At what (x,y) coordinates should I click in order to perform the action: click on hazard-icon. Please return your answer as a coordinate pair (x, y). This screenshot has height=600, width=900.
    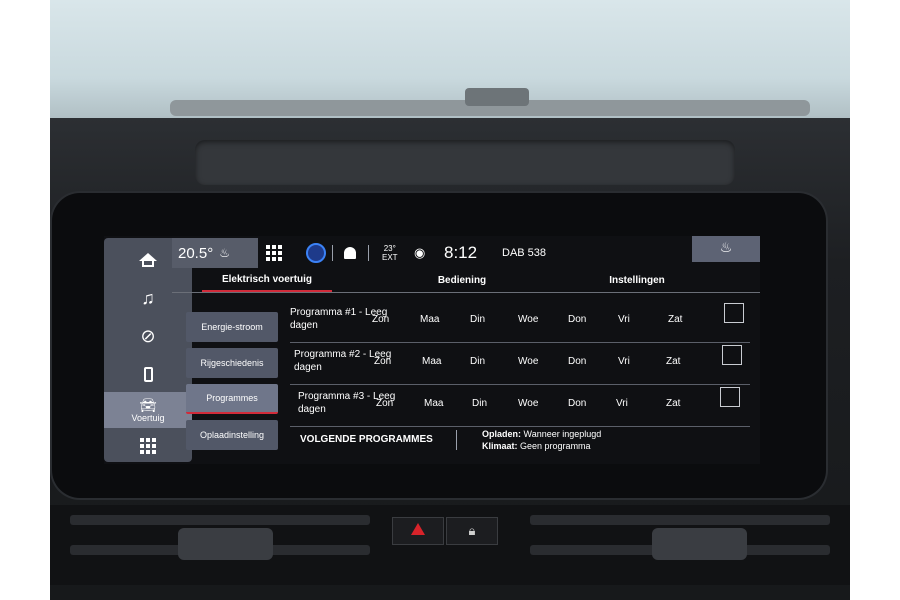
    Looking at the image, I should click on (418, 529).